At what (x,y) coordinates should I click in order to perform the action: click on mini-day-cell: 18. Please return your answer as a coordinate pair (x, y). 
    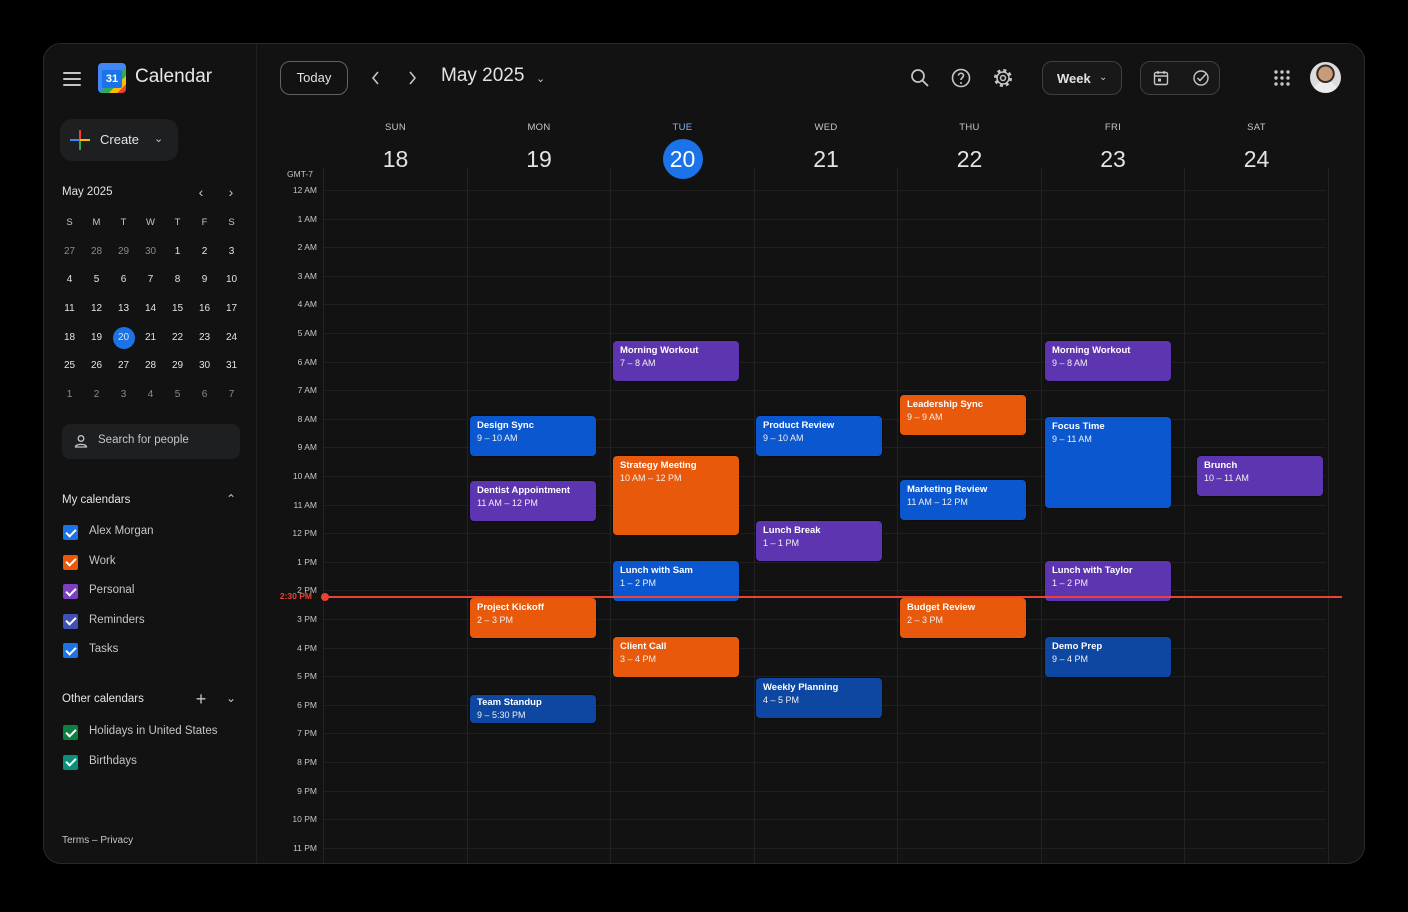
    Looking at the image, I should click on (69, 338).